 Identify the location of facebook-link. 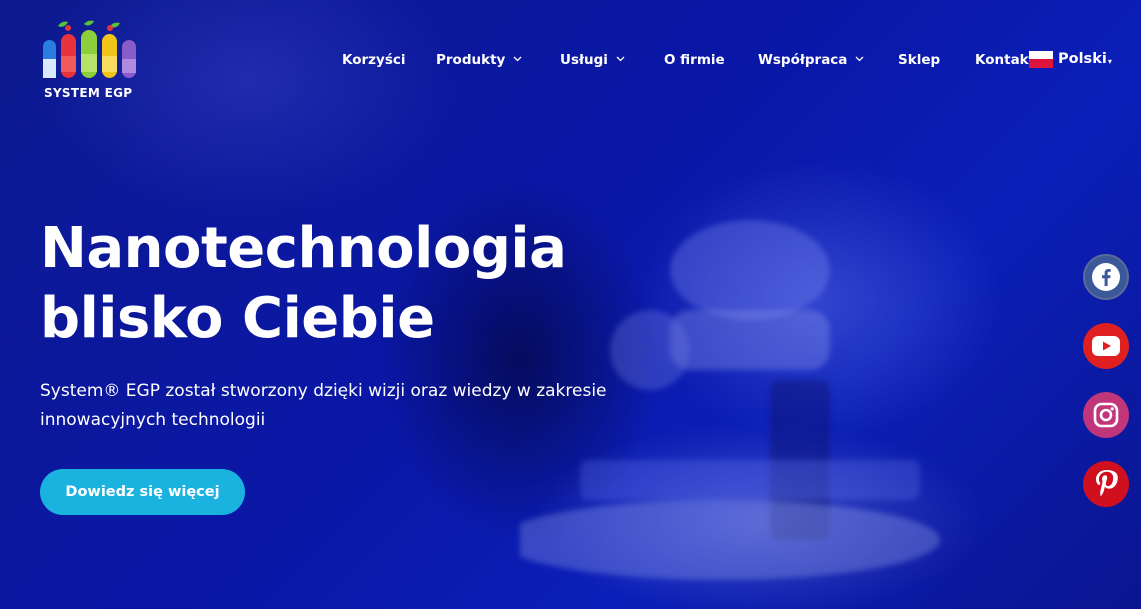
(1106, 277).